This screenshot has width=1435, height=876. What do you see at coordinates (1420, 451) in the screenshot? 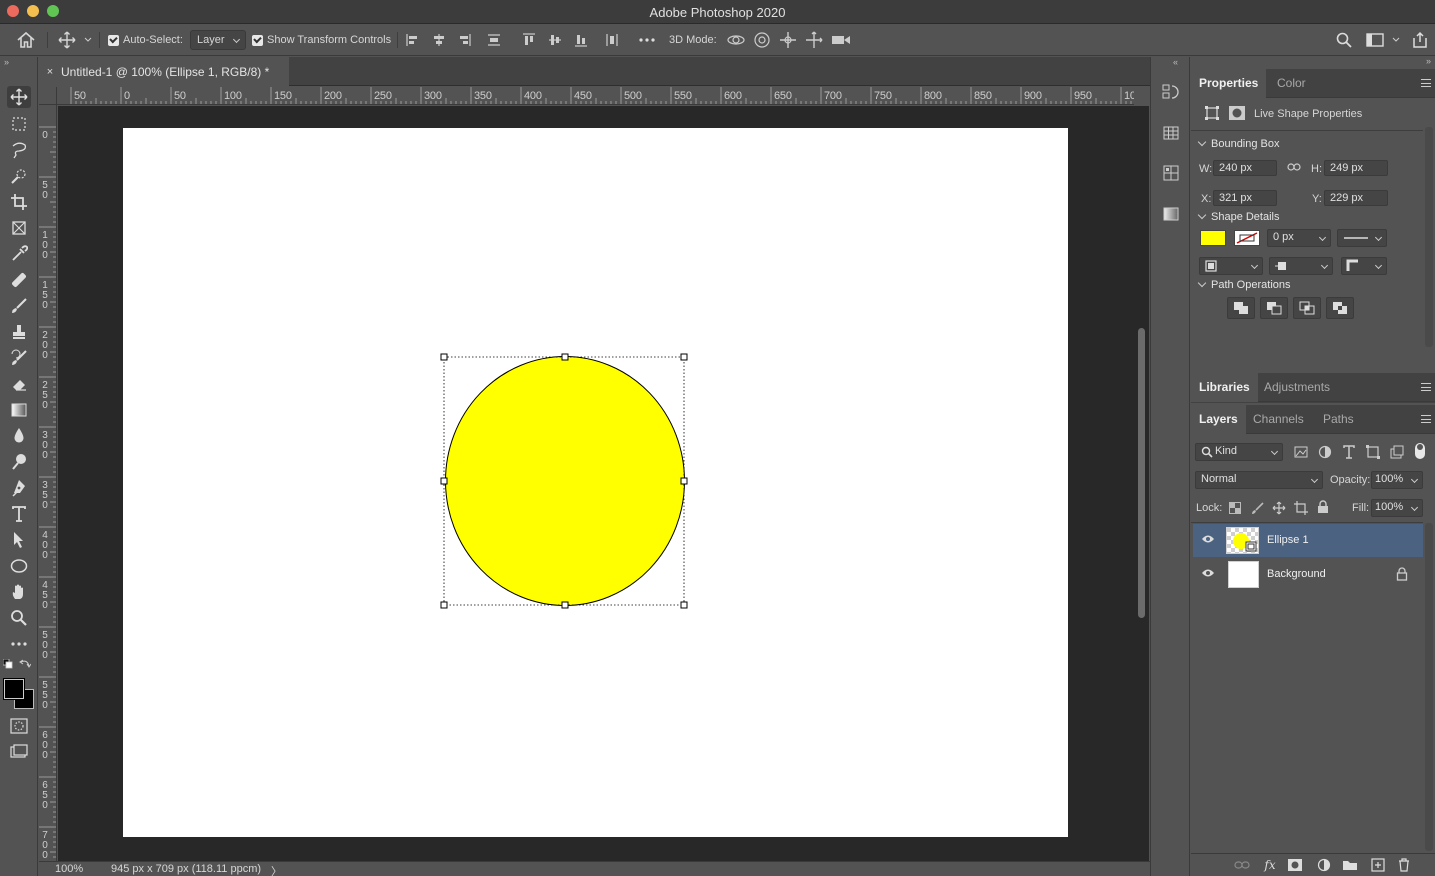
I see `filter-toggle` at bounding box center [1420, 451].